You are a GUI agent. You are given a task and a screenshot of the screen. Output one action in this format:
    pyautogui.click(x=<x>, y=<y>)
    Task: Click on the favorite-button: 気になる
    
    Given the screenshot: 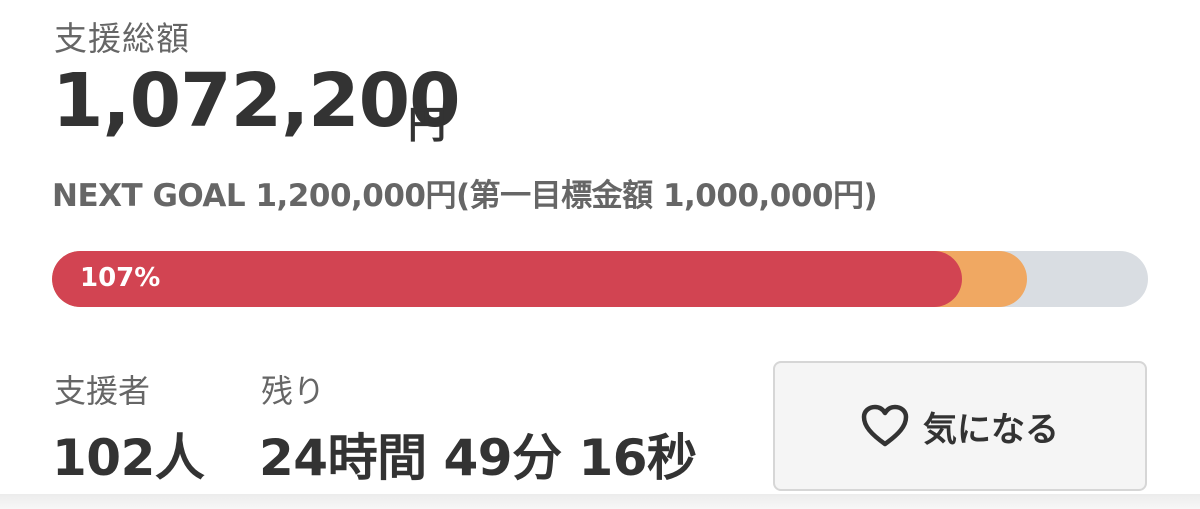 What is the action you would take?
    pyautogui.click(x=960, y=426)
    